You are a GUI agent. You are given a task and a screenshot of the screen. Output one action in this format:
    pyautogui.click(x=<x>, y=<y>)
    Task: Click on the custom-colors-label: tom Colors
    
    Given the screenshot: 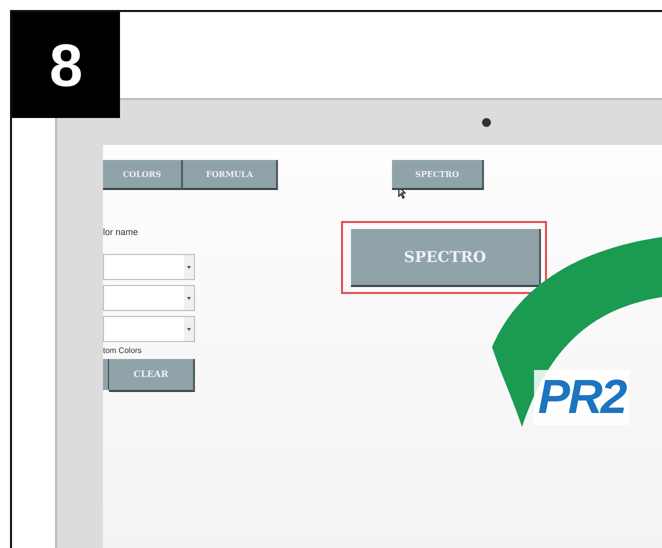 What is the action you would take?
    pyautogui.click(x=123, y=350)
    